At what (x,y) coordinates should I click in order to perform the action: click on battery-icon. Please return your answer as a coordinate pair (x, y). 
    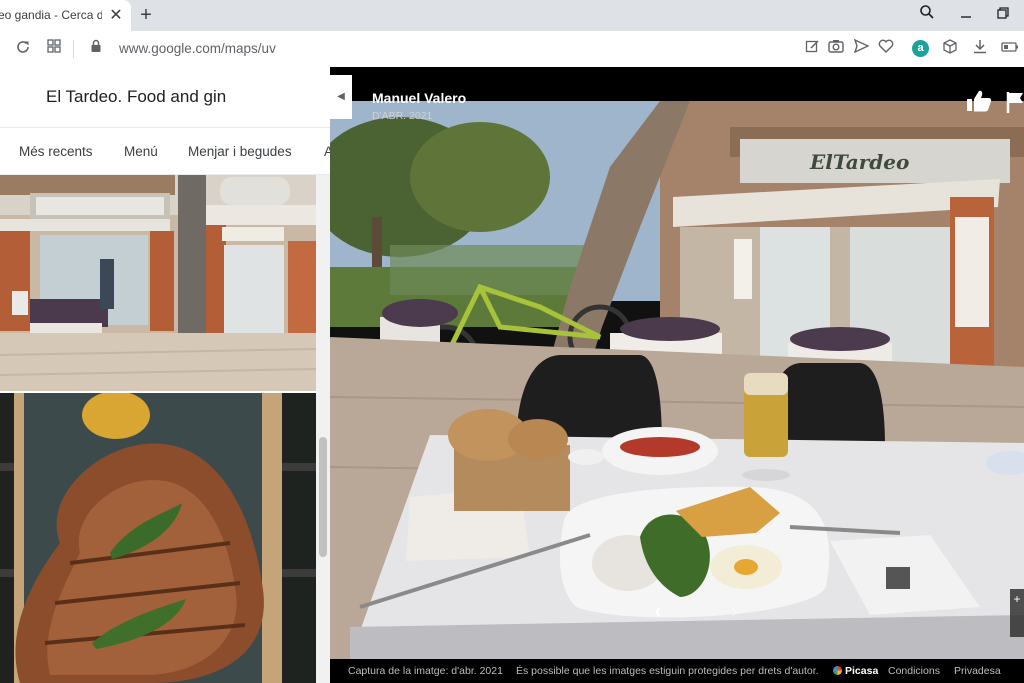
    Looking at the image, I should click on (1010, 49).